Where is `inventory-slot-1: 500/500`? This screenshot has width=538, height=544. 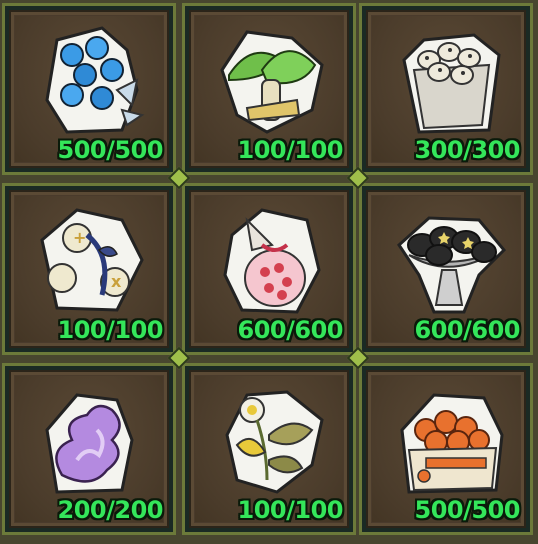 inventory-slot-1: 500/500 is located at coordinates (89, 89).